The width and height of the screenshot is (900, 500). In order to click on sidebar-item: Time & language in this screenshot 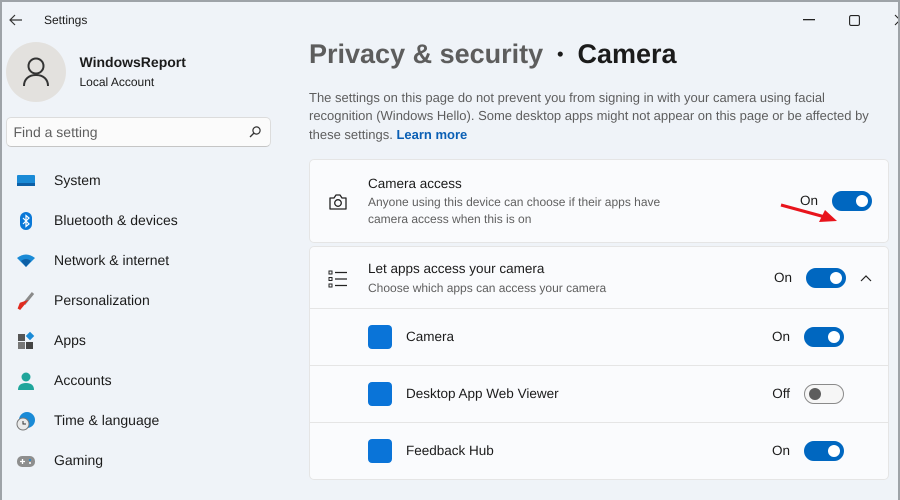, I will do `click(152, 420)`.